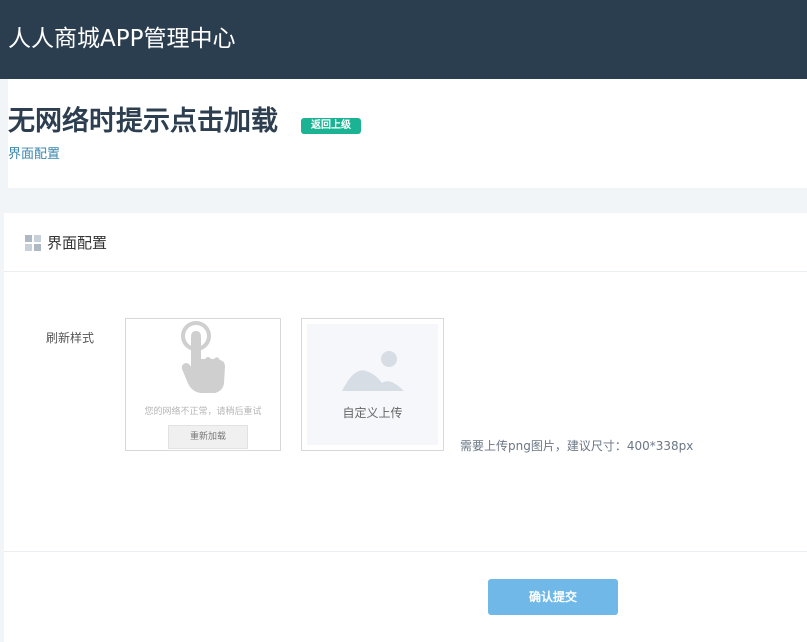 This screenshot has width=807, height=642. What do you see at coordinates (553, 597) in the screenshot?
I see `submit-button: 确认提交` at bounding box center [553, 597].